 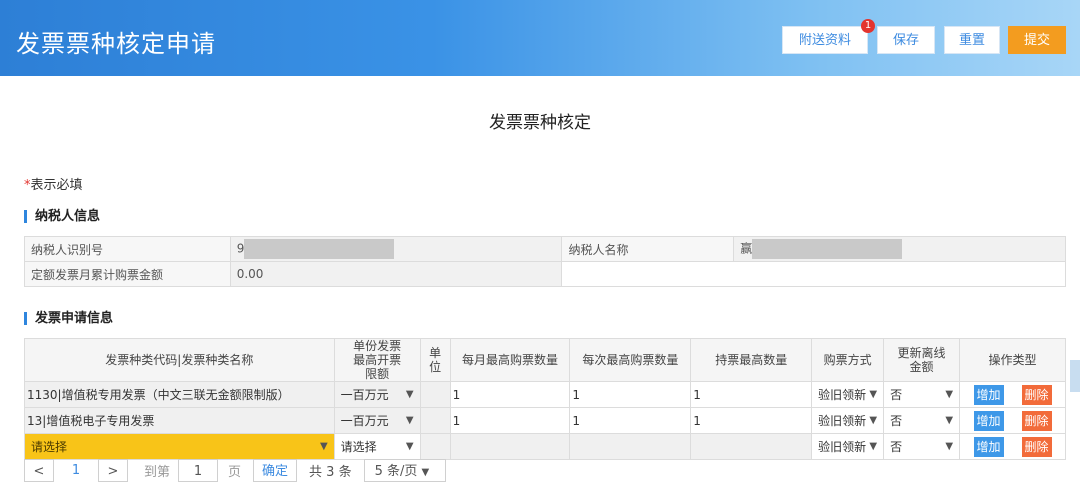 What do you see at coordinates (275, 470) in the screenshot?
I see `confirm-goto-button: 确定` at bounding box center [275, 470].